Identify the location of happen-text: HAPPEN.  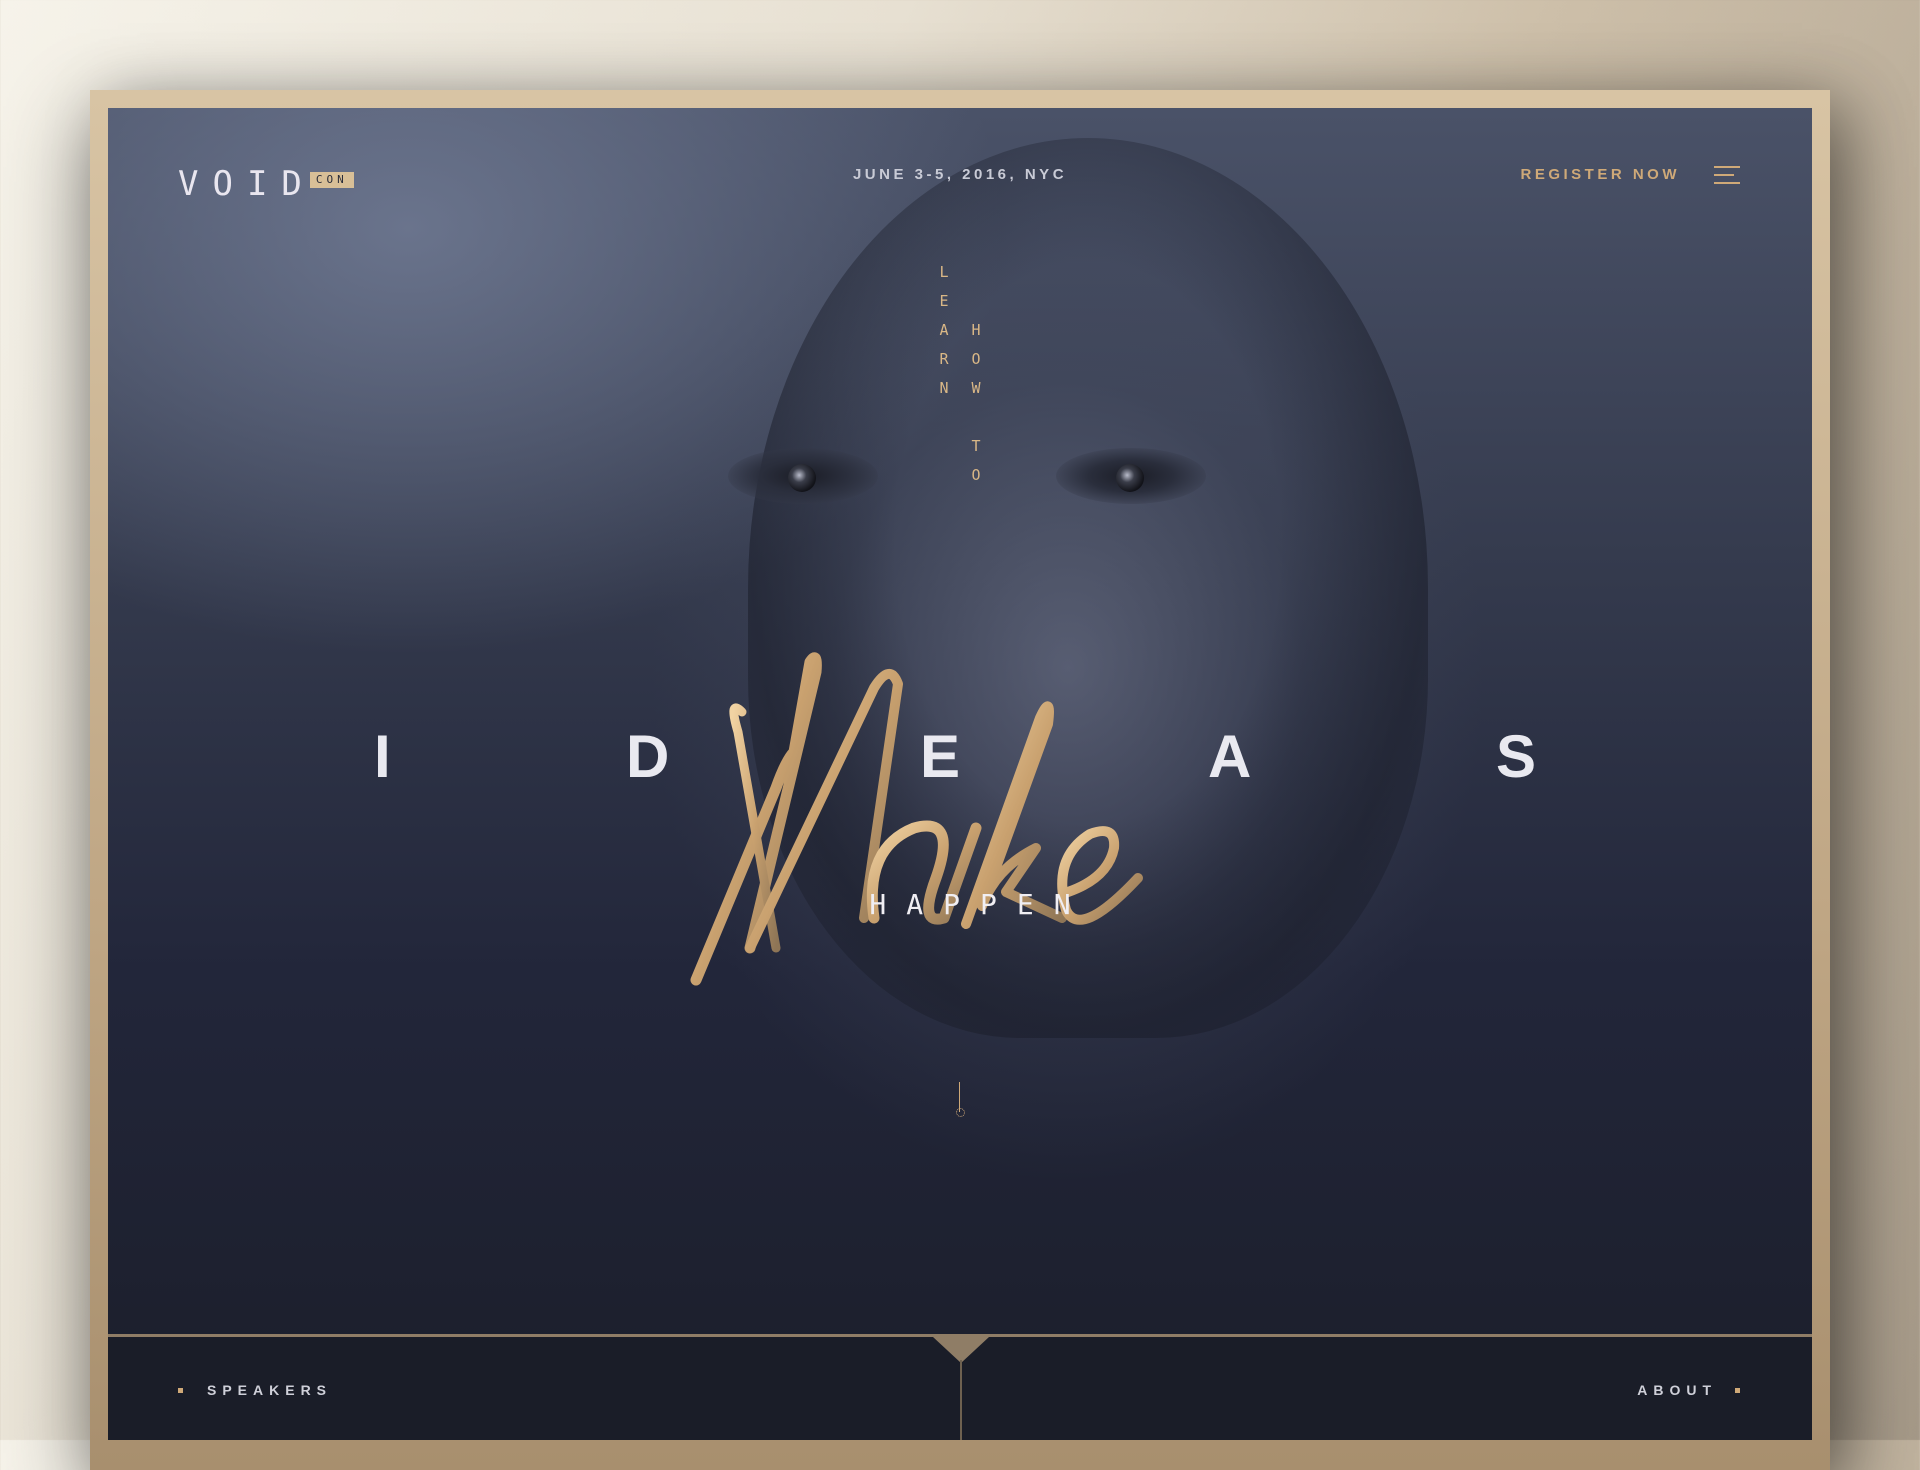
(980, 904).